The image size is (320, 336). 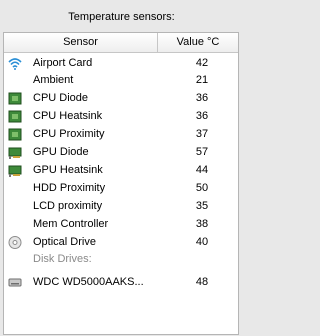 What do you see at coordinates (202, 206) in the screenshot?
I see `sensor-value: 35` at bounding box center [202, 206].